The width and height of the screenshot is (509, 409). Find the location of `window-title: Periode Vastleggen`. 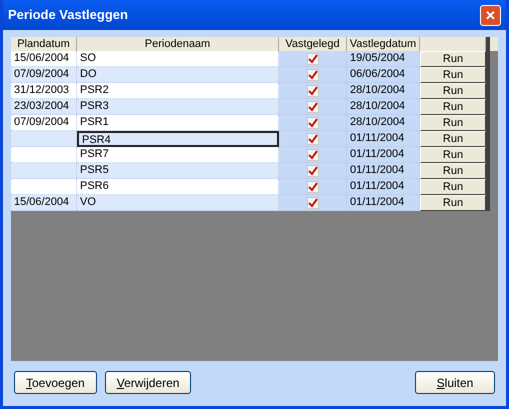

window-title: Periode Vastleggen is located at coordinates (68, 15).